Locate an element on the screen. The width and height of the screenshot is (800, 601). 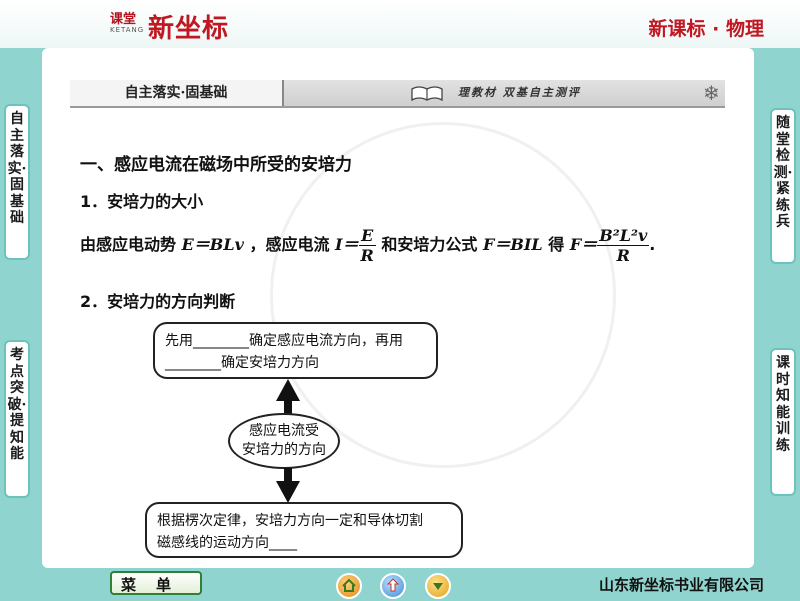
derivation-prefix: 由感应电动势 is located at coordinates (128, 244).